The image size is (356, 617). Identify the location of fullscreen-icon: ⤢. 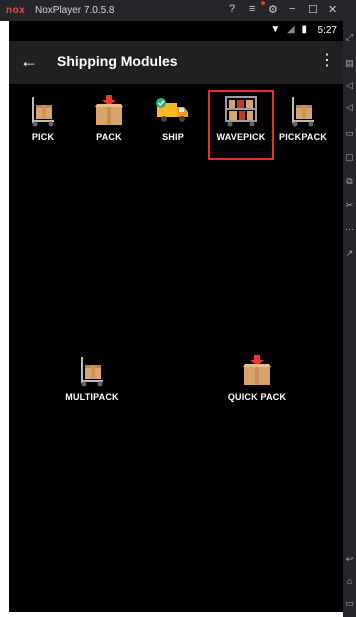
(349, 37).